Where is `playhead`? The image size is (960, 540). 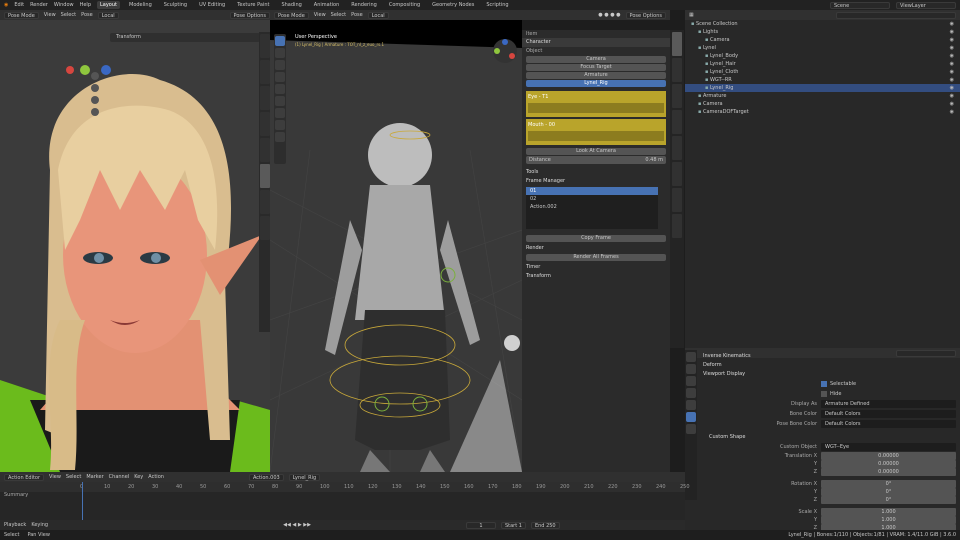
playhead is located at coordinates (83, 501).